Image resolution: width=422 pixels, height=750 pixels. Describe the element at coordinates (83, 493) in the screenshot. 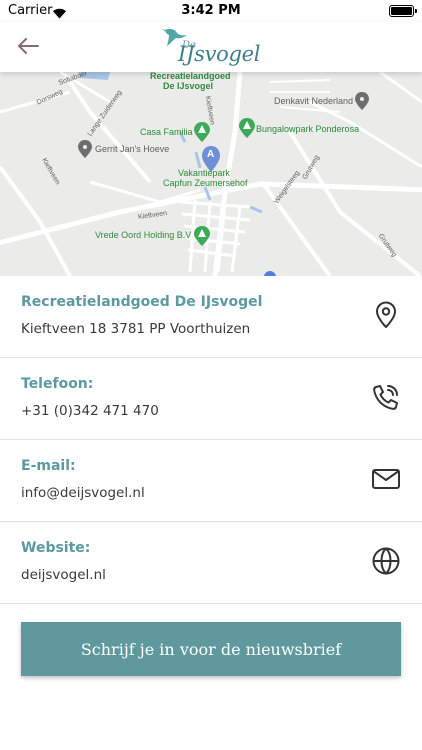

I see `email-value: info@deijsvogel.nl` at that location.